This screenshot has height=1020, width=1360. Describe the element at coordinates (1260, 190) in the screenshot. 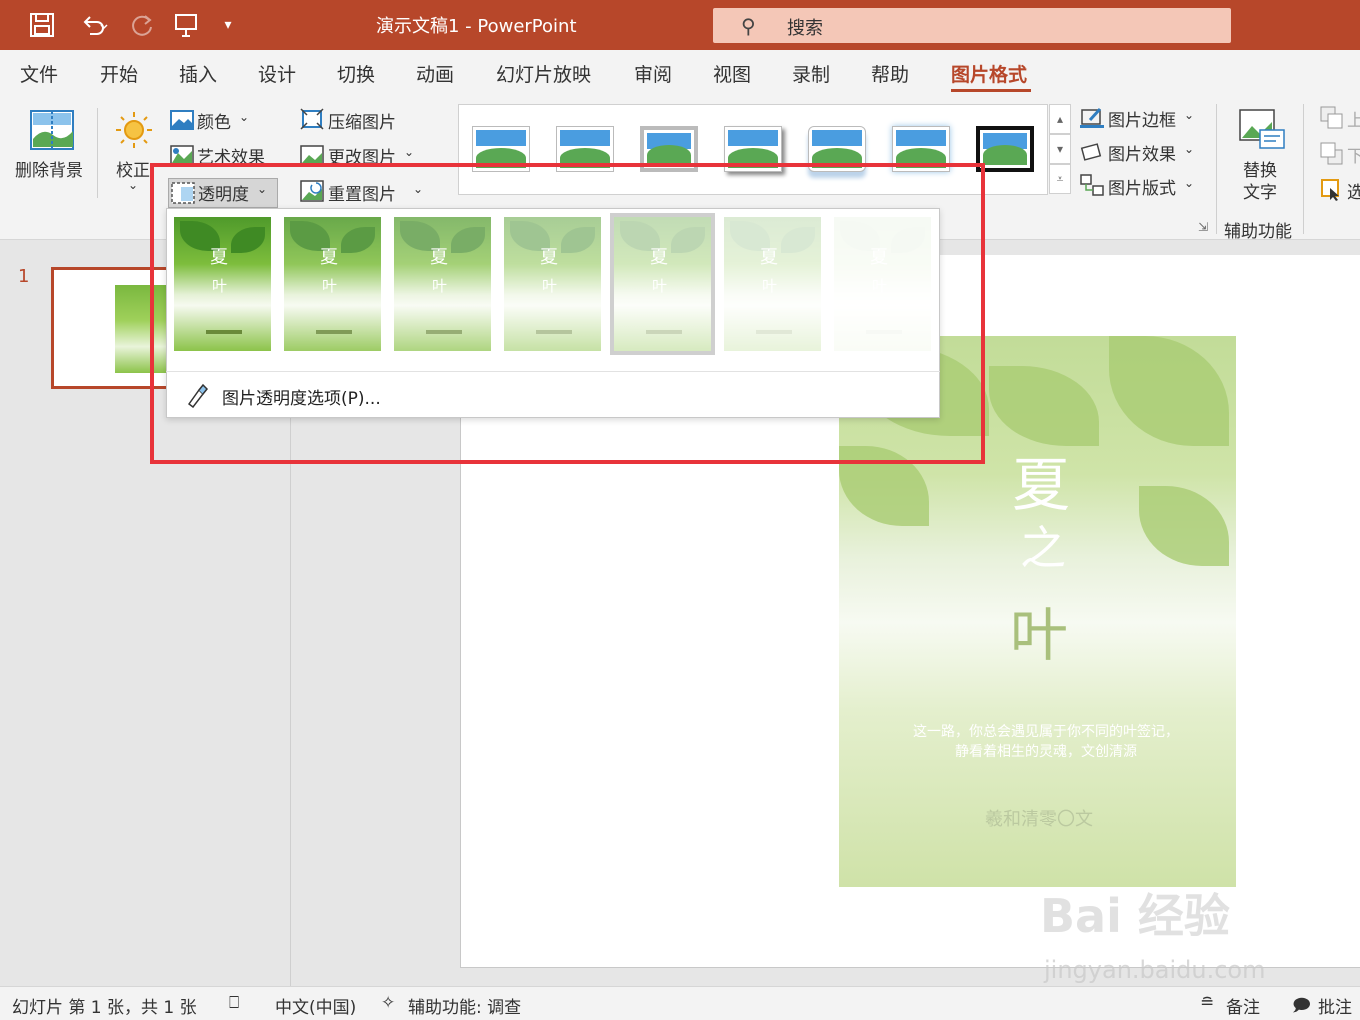

I see `alt-text-button-line2: 文字` at that location.